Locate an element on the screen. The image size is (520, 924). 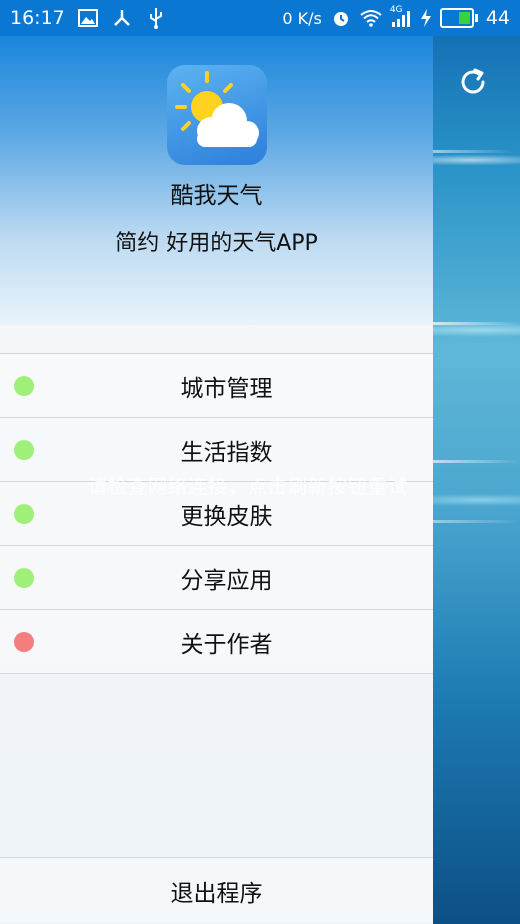
battery-icon is located at coordinates (458, 18).